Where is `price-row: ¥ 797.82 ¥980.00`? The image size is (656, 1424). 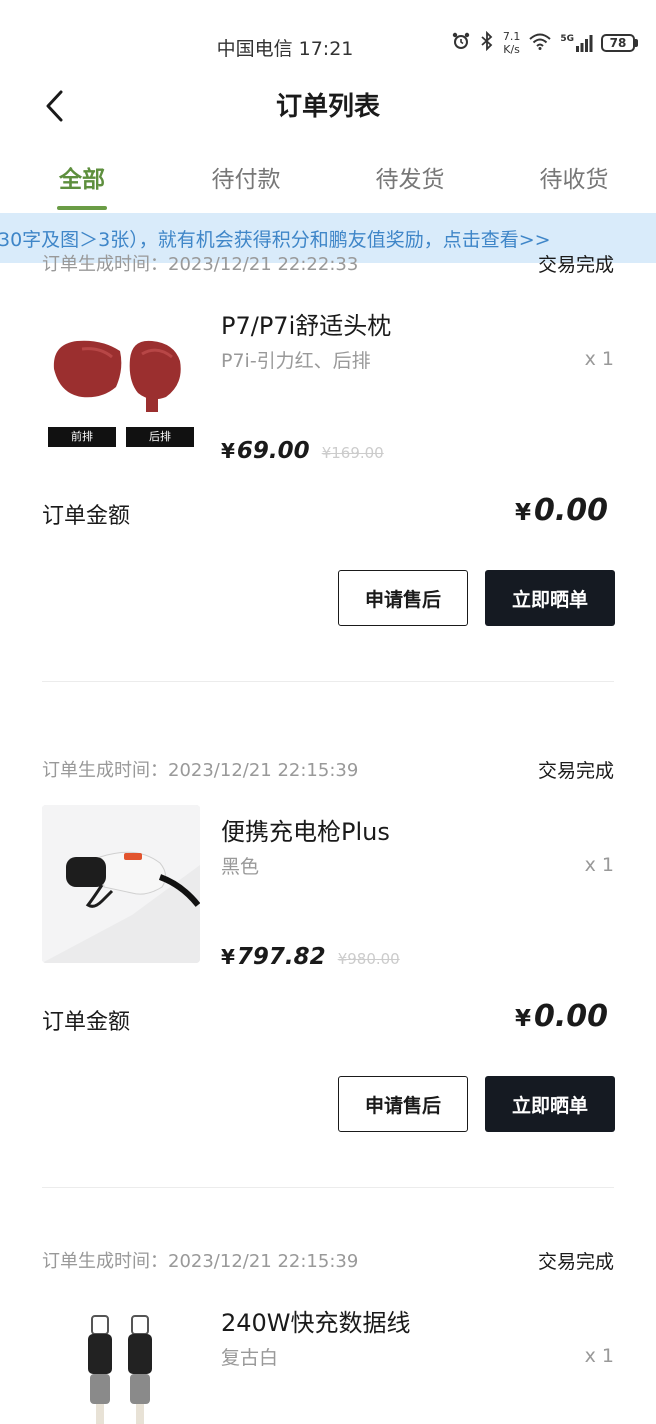 price-row: ¥ 797.82 ¥980.00 is located at coordinates (310, 957).